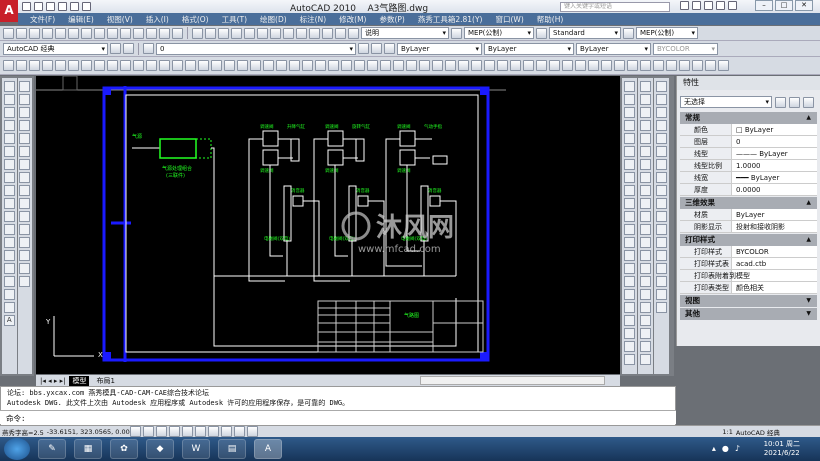 The height and width of the screenshot is (461, 820). Describe the element at coordinates (25, 281) in the screenshot. I see `explode-icon` at that location.